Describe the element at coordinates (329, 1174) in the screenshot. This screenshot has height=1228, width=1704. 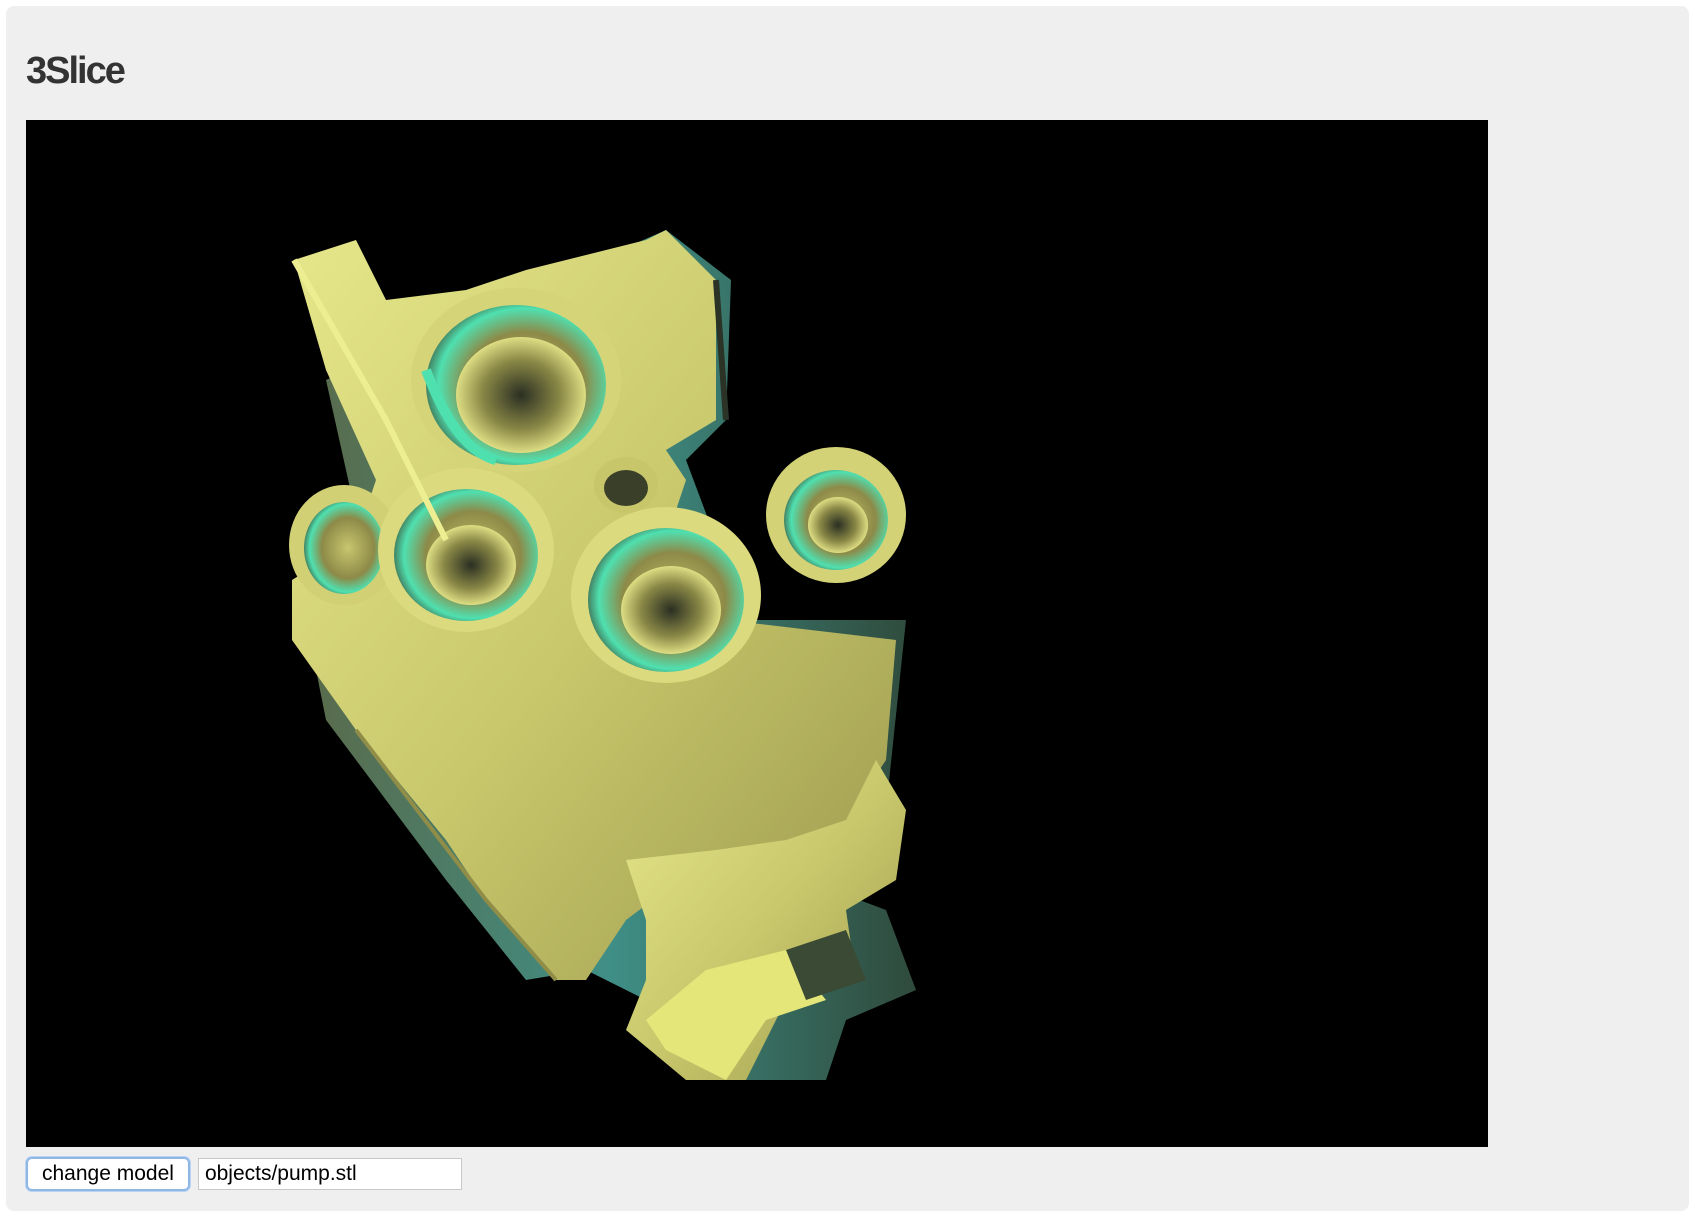
I see `model-path-input` at that location.